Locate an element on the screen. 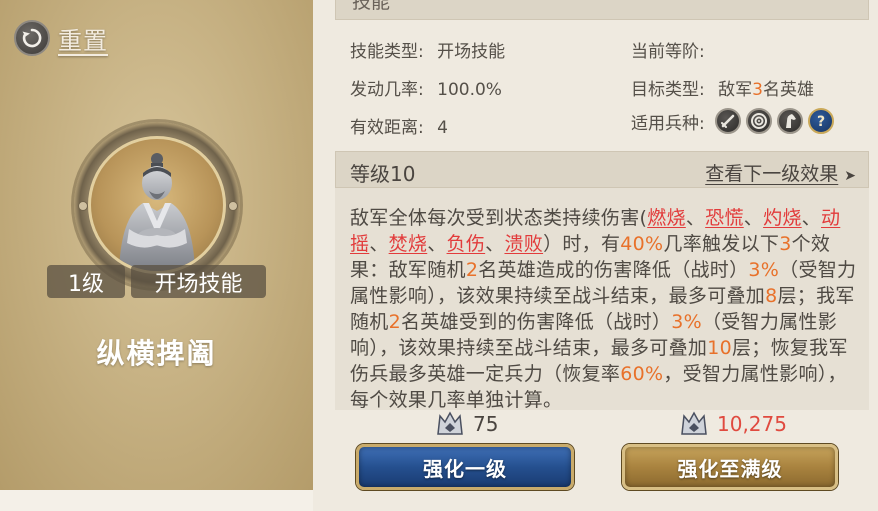 The height and width of the screenshot is (511, 878). skill-type-label: 技能类型: is located at coordinates (387, 52).